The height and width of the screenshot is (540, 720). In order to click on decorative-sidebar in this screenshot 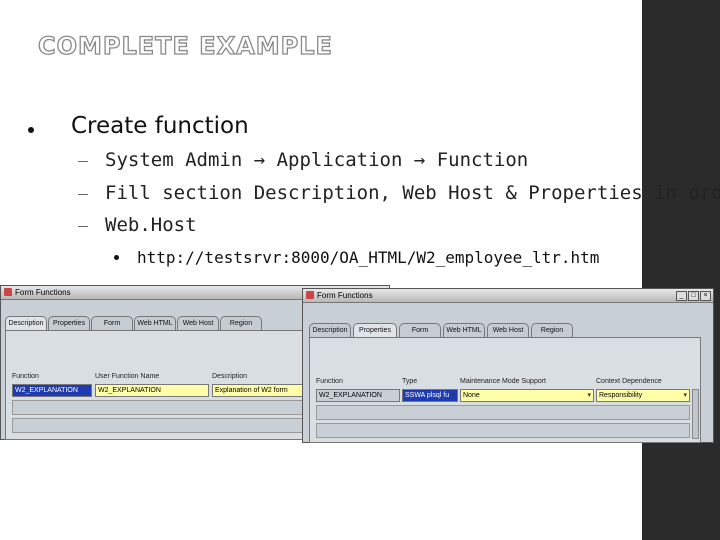, I will do `click(681, 270)`.